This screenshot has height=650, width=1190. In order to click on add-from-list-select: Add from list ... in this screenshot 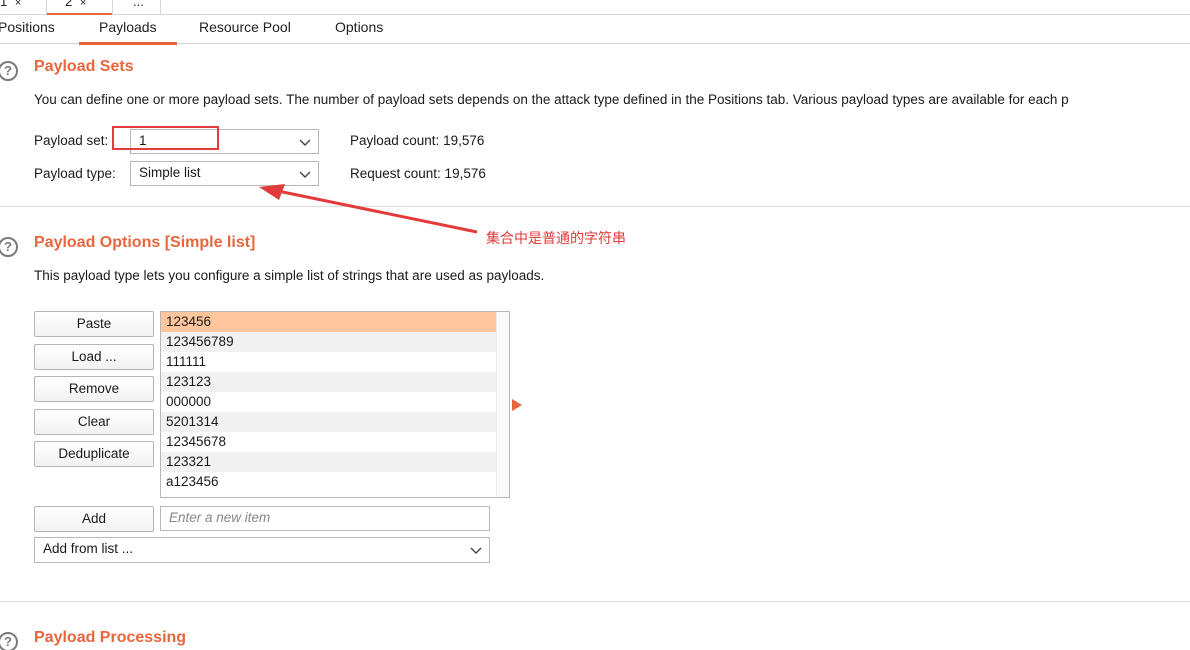, I will do `click(262, 550)`.